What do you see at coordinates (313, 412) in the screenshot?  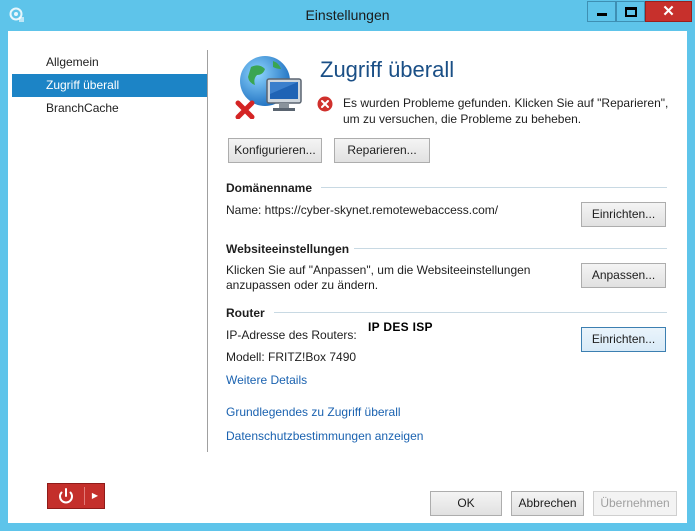 I see `basics-link: Grundlegendes zu Zugriff überall` at bounding box center [313, 412].